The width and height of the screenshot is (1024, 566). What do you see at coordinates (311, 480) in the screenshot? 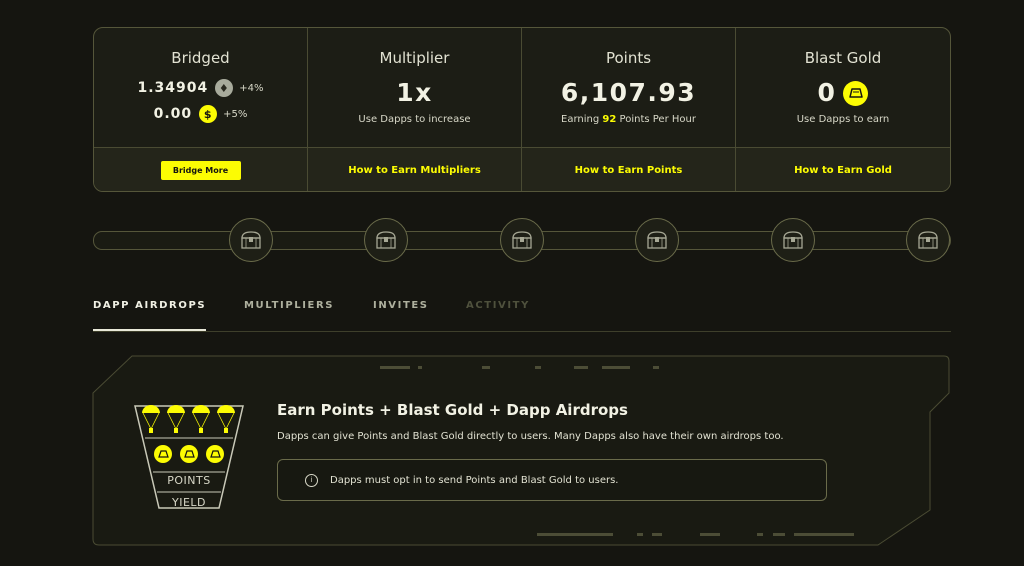
I see `info-icon: i` at bounding box center [311, 480].